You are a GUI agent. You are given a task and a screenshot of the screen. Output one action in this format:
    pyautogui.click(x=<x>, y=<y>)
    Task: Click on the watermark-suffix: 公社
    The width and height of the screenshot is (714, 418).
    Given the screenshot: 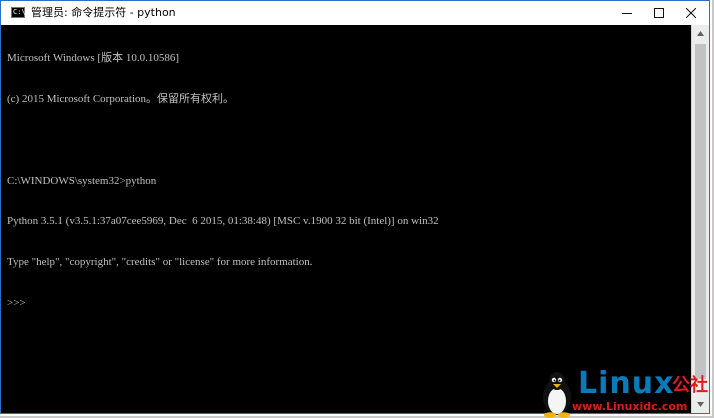 What is the action you would take?
    pyautogui.click(x=690, y=385)
    